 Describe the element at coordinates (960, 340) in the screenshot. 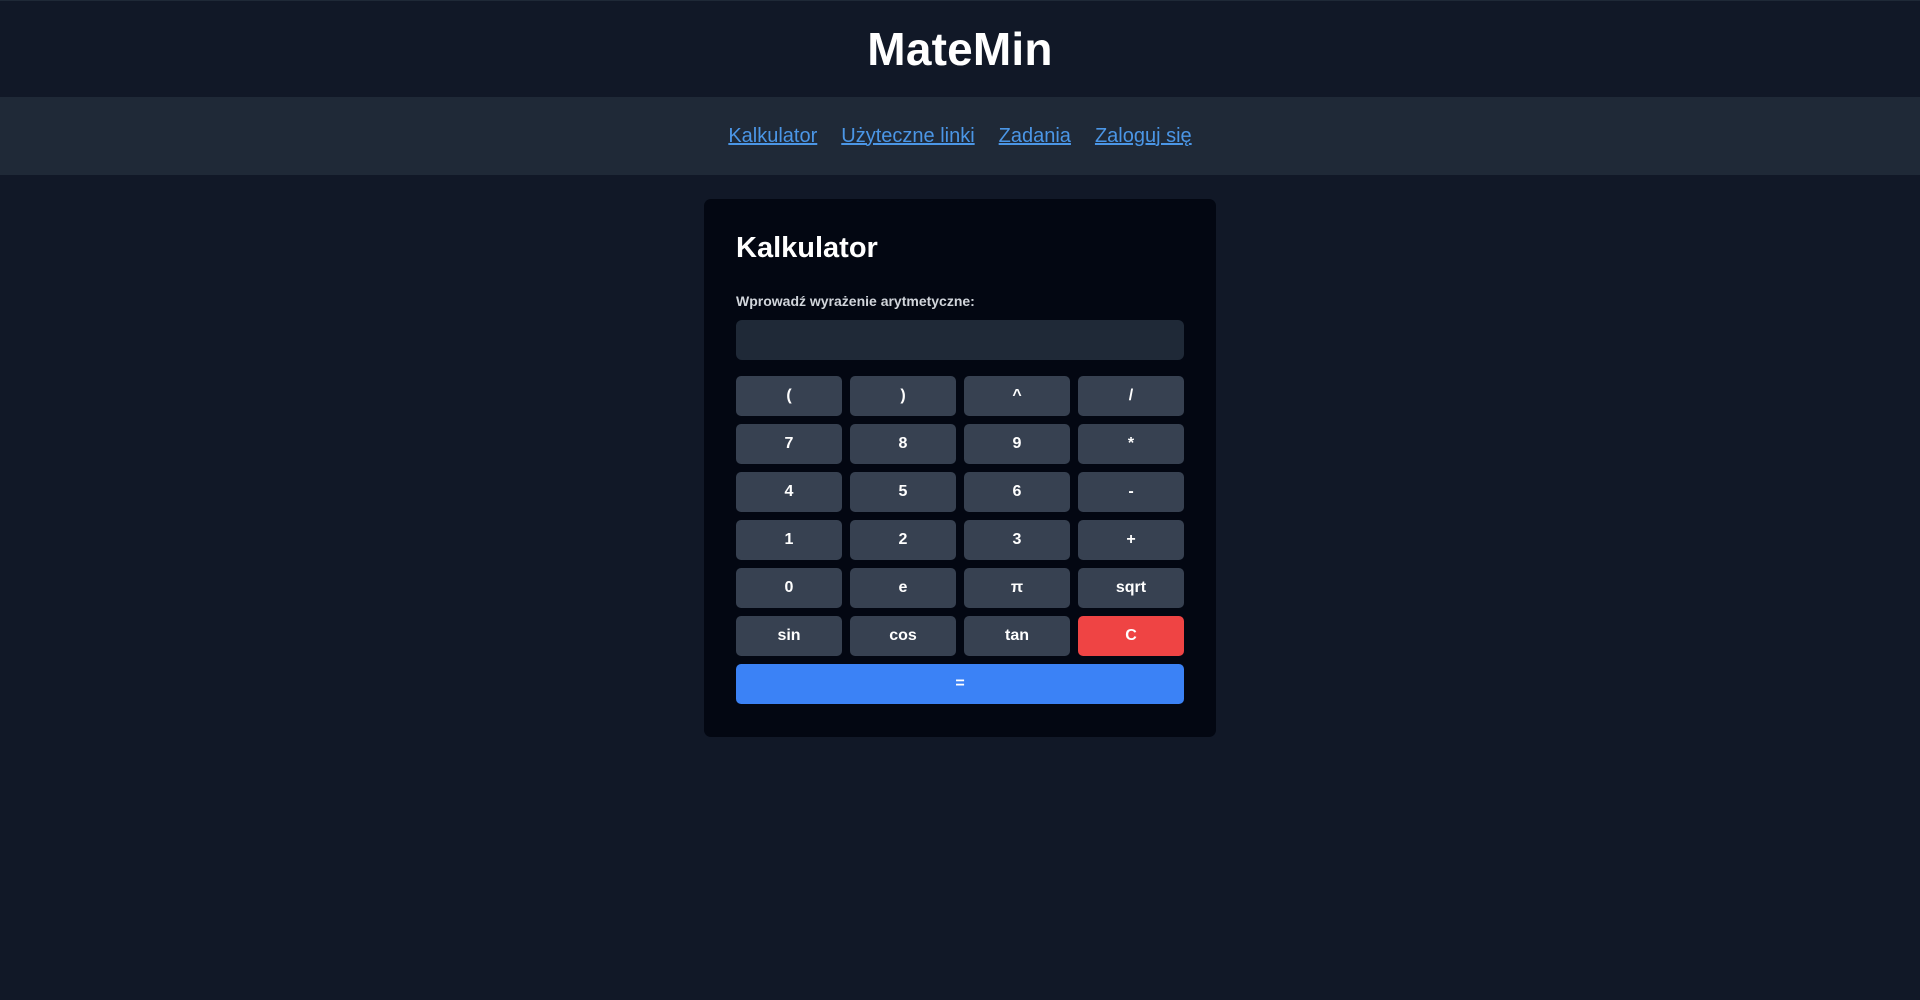

I see `expression-input` at that location.